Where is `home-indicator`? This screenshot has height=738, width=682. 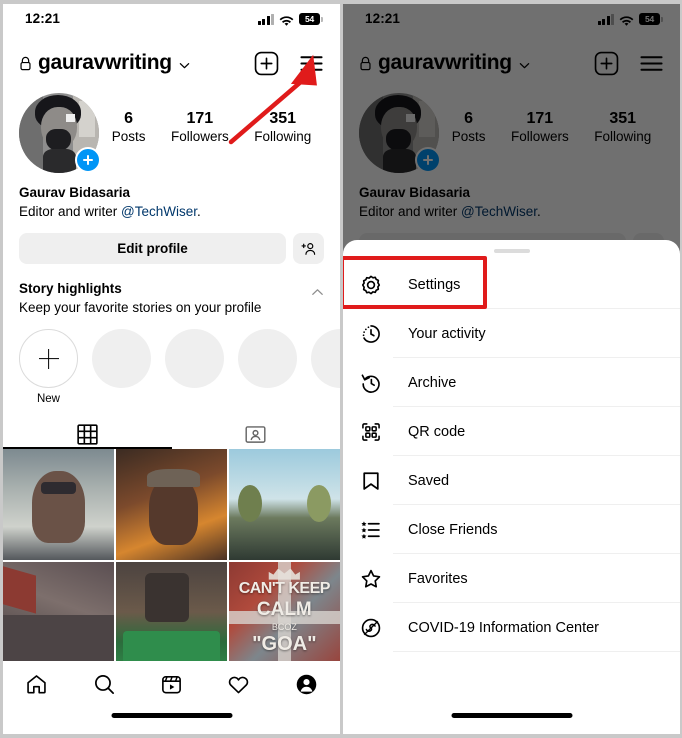 home-indicator is located at coordinates (511, 715).